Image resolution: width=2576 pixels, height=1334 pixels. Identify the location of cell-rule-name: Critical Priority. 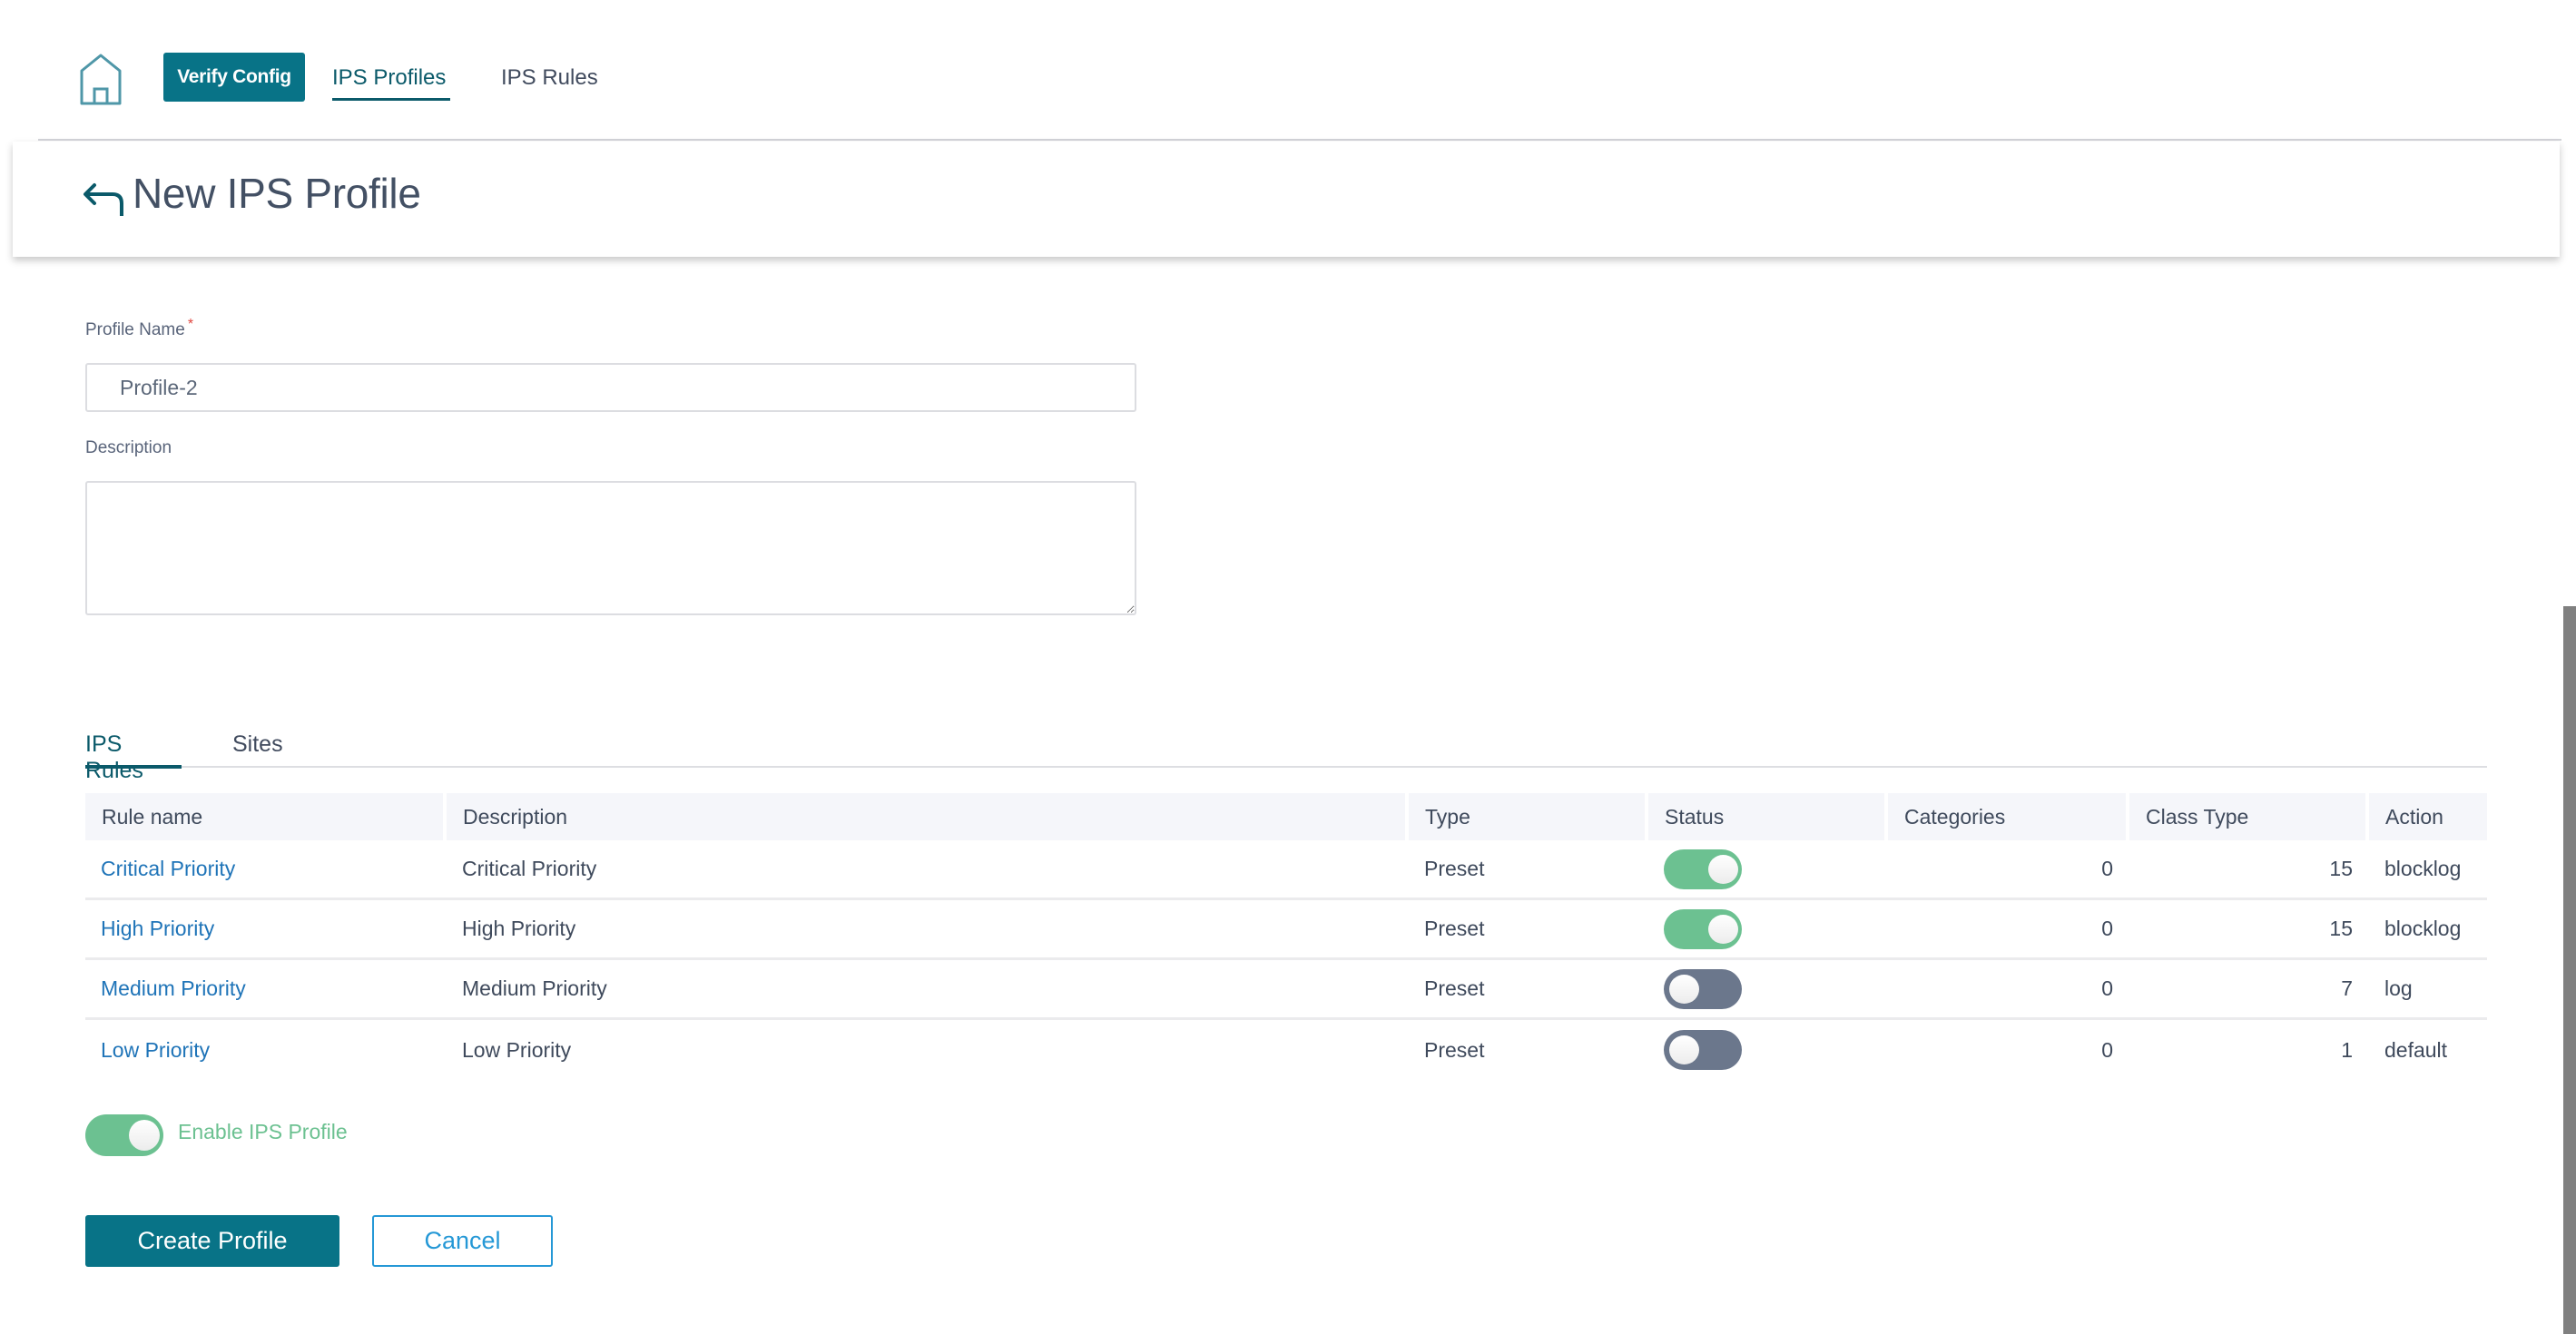
(266, 870).